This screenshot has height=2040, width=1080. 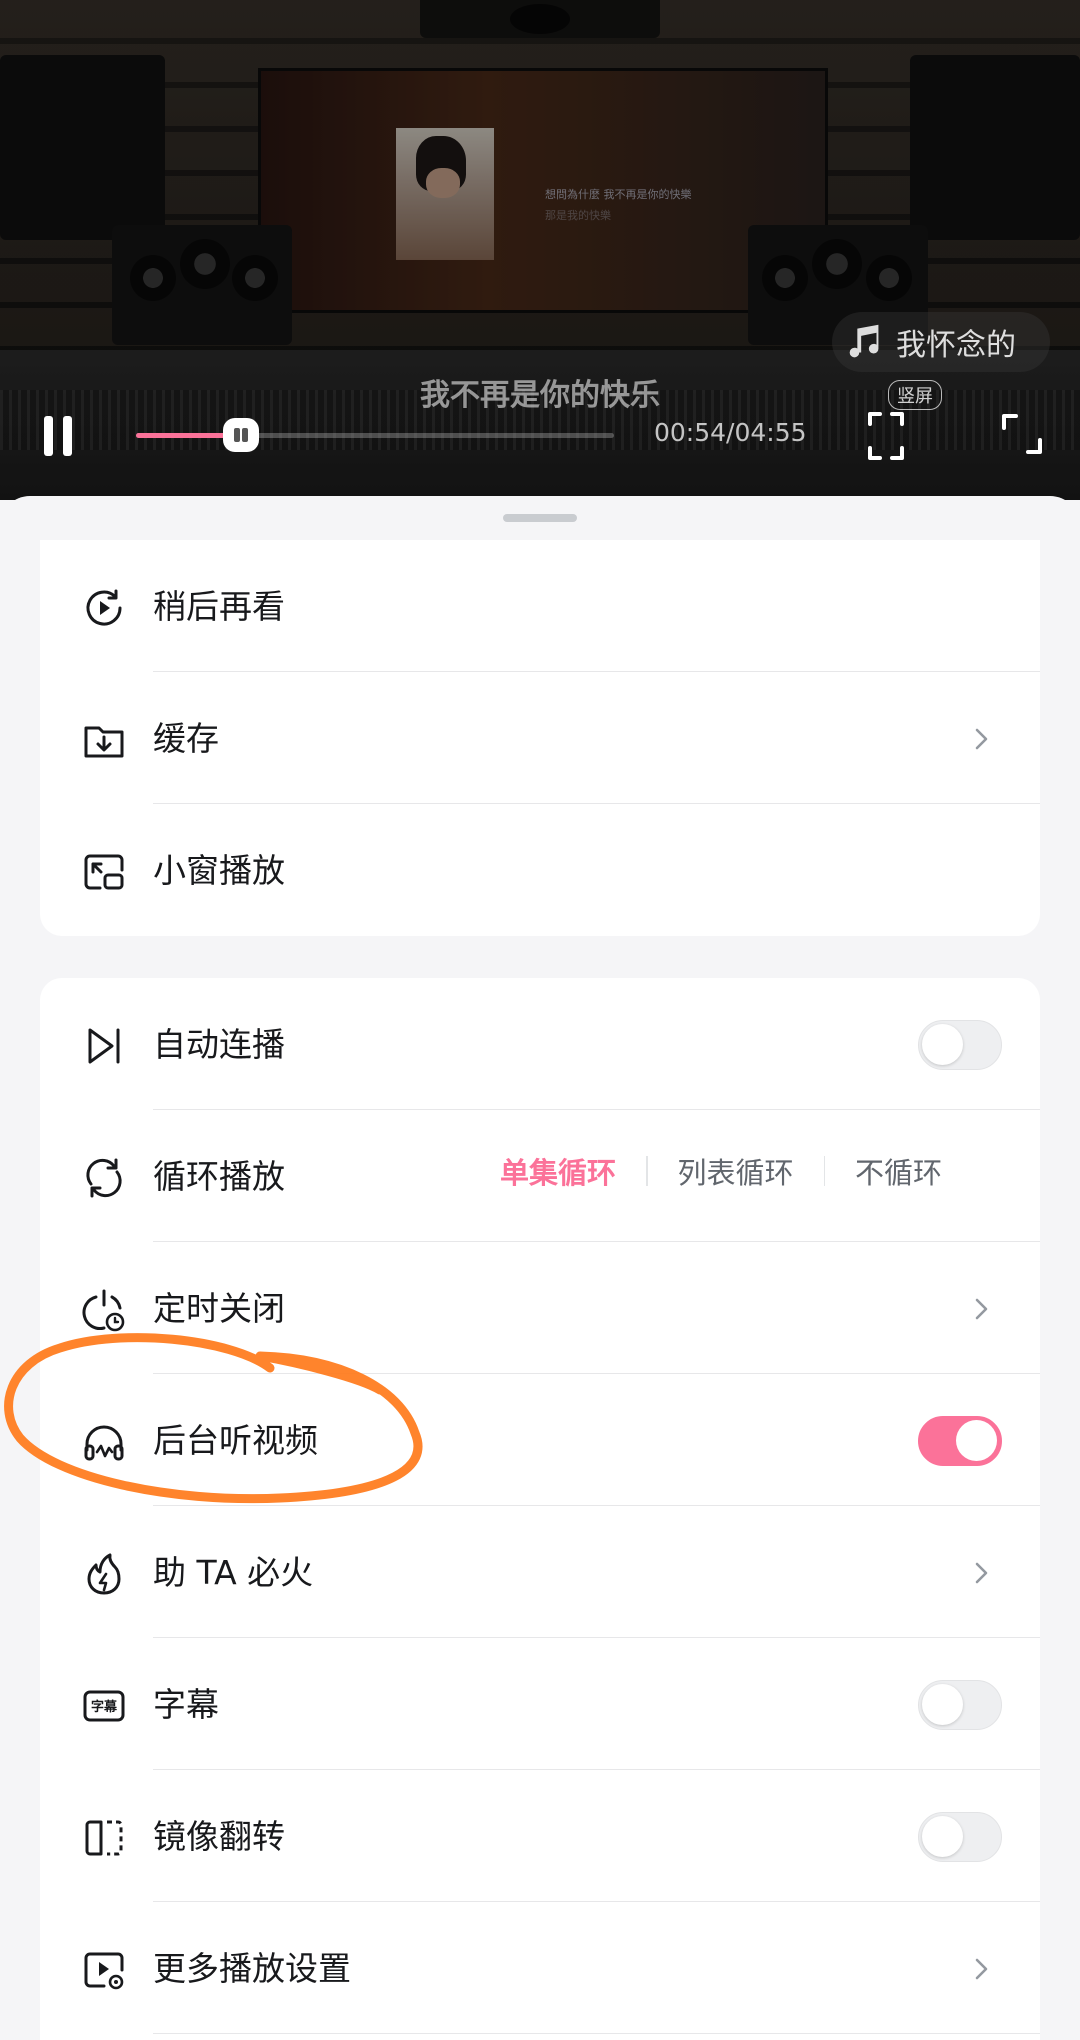 I want to click on progress-bar, so click(x=375, y=435).